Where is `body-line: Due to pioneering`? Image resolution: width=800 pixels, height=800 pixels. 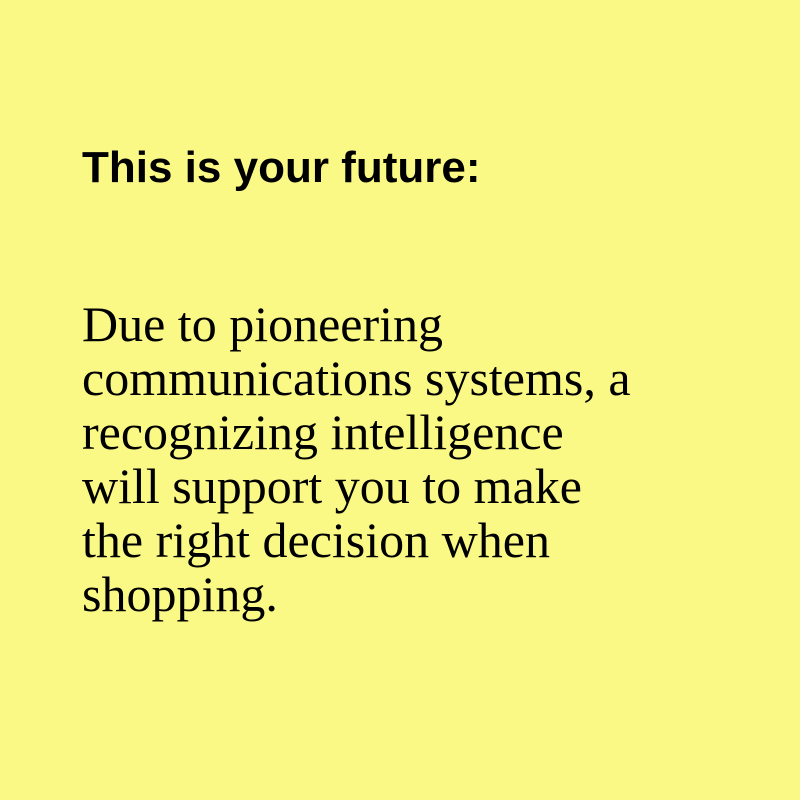 body-line: Due to pioneering is located at coordinates (263, 324).